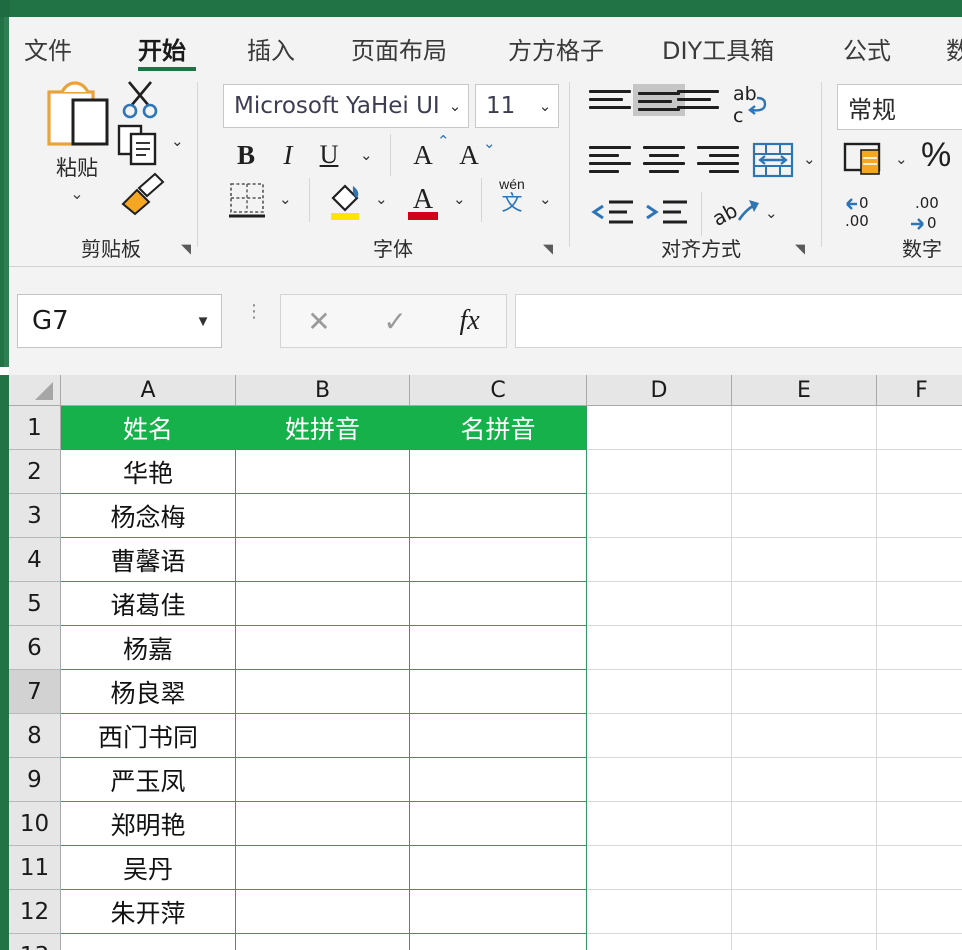 This screenshot has width=962, height=950. What do you see at coordinates (804, 736) in the screenshot?
I see `cell-E8` at bounding box center [804, 736].